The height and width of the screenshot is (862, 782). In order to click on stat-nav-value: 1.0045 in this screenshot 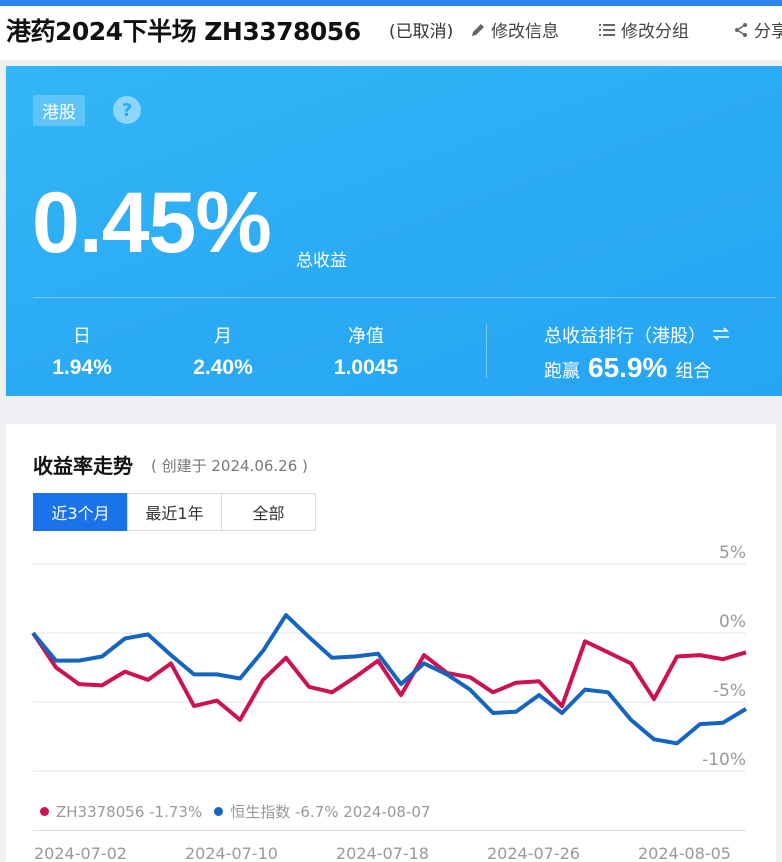, I will do `click(366, 367)`.